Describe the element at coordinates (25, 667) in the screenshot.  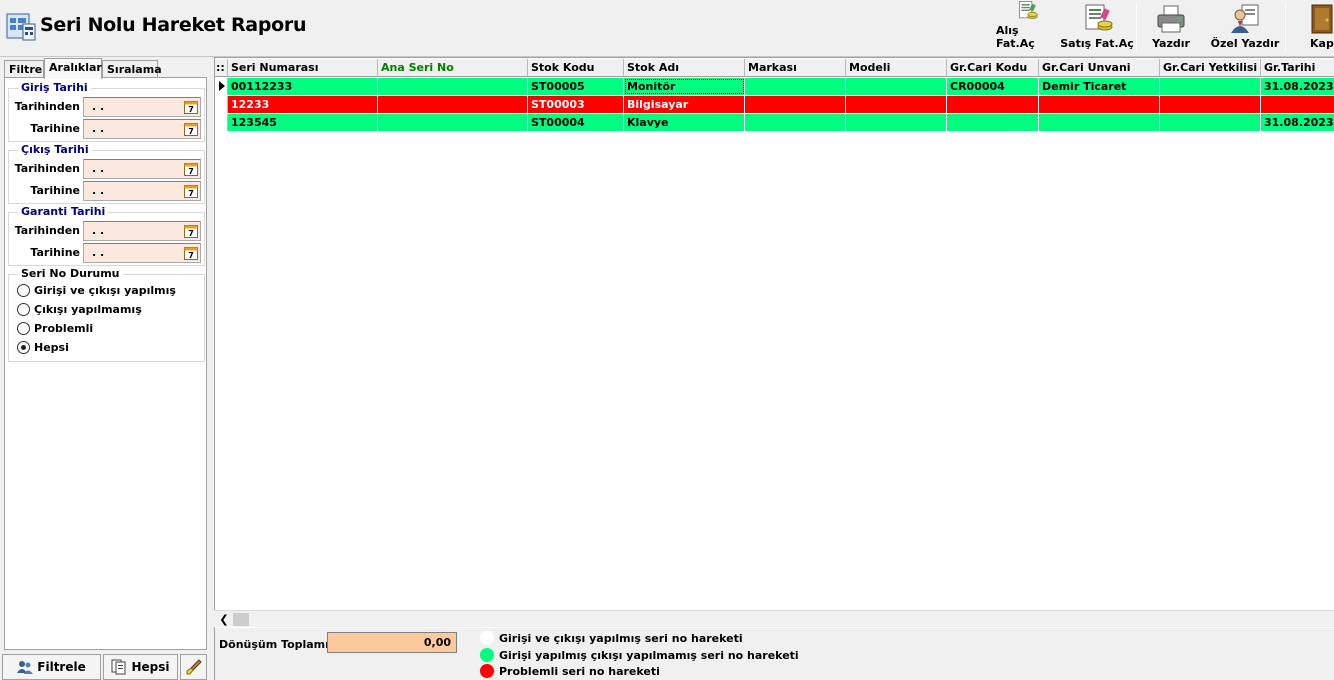
I see `filter-people-icon` at that location.